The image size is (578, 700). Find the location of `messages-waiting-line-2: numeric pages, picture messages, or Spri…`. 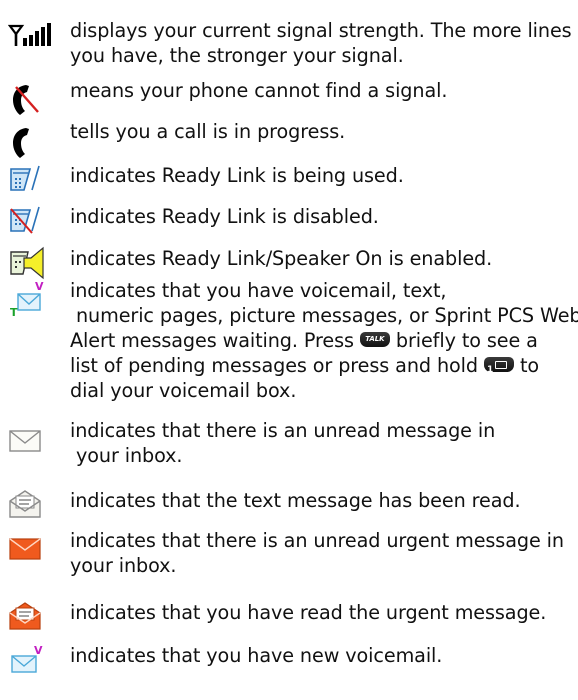

messages-waiting-line-2: numeric pages, picture messages, or Spri… is located at coordinates (324, 315).